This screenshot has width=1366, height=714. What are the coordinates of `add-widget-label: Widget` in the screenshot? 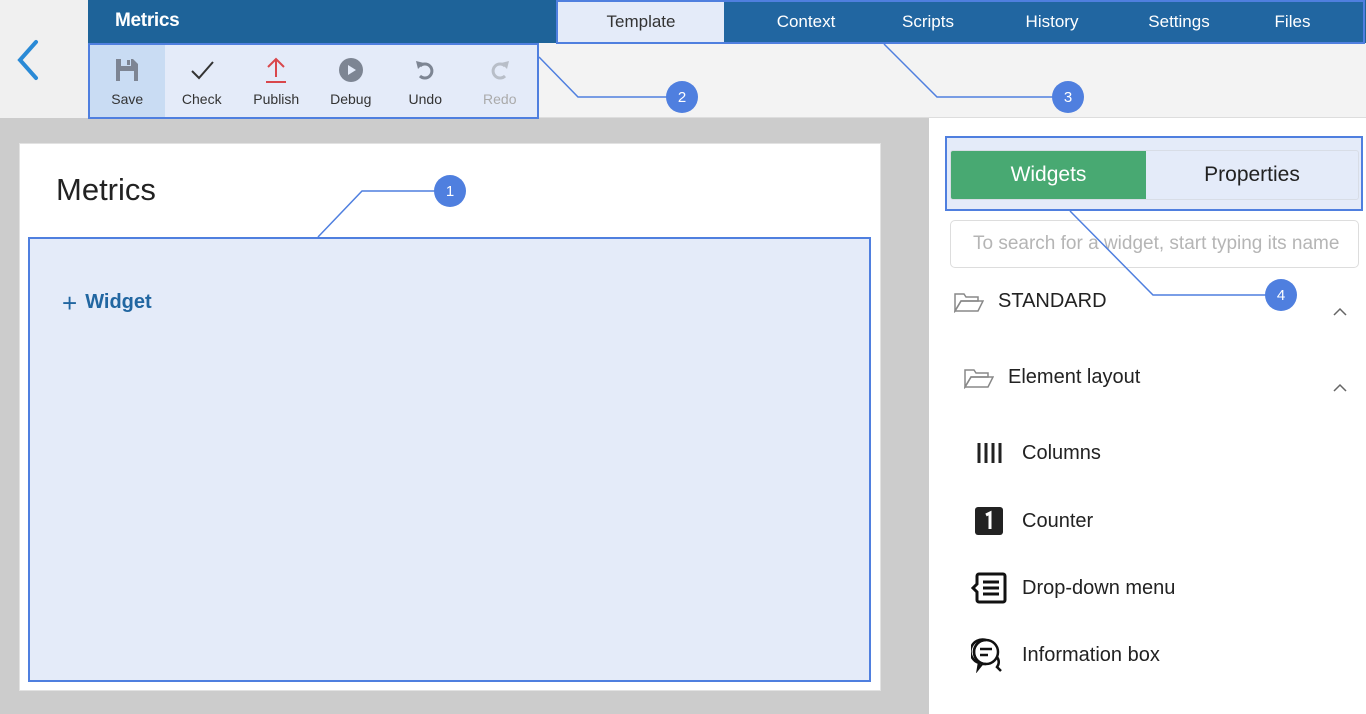 It's located at (118, 302).